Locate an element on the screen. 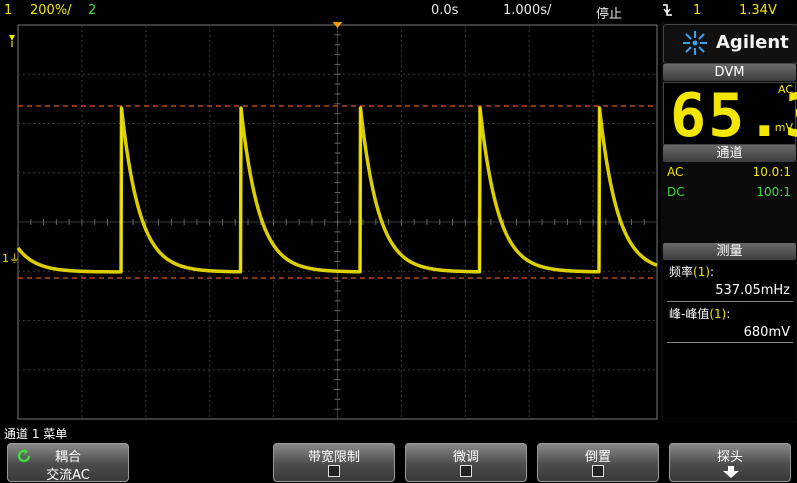 The height and width of the screenshot is (483, 797). channel-row: DC 100:1 is located at coordinates (729, 193).